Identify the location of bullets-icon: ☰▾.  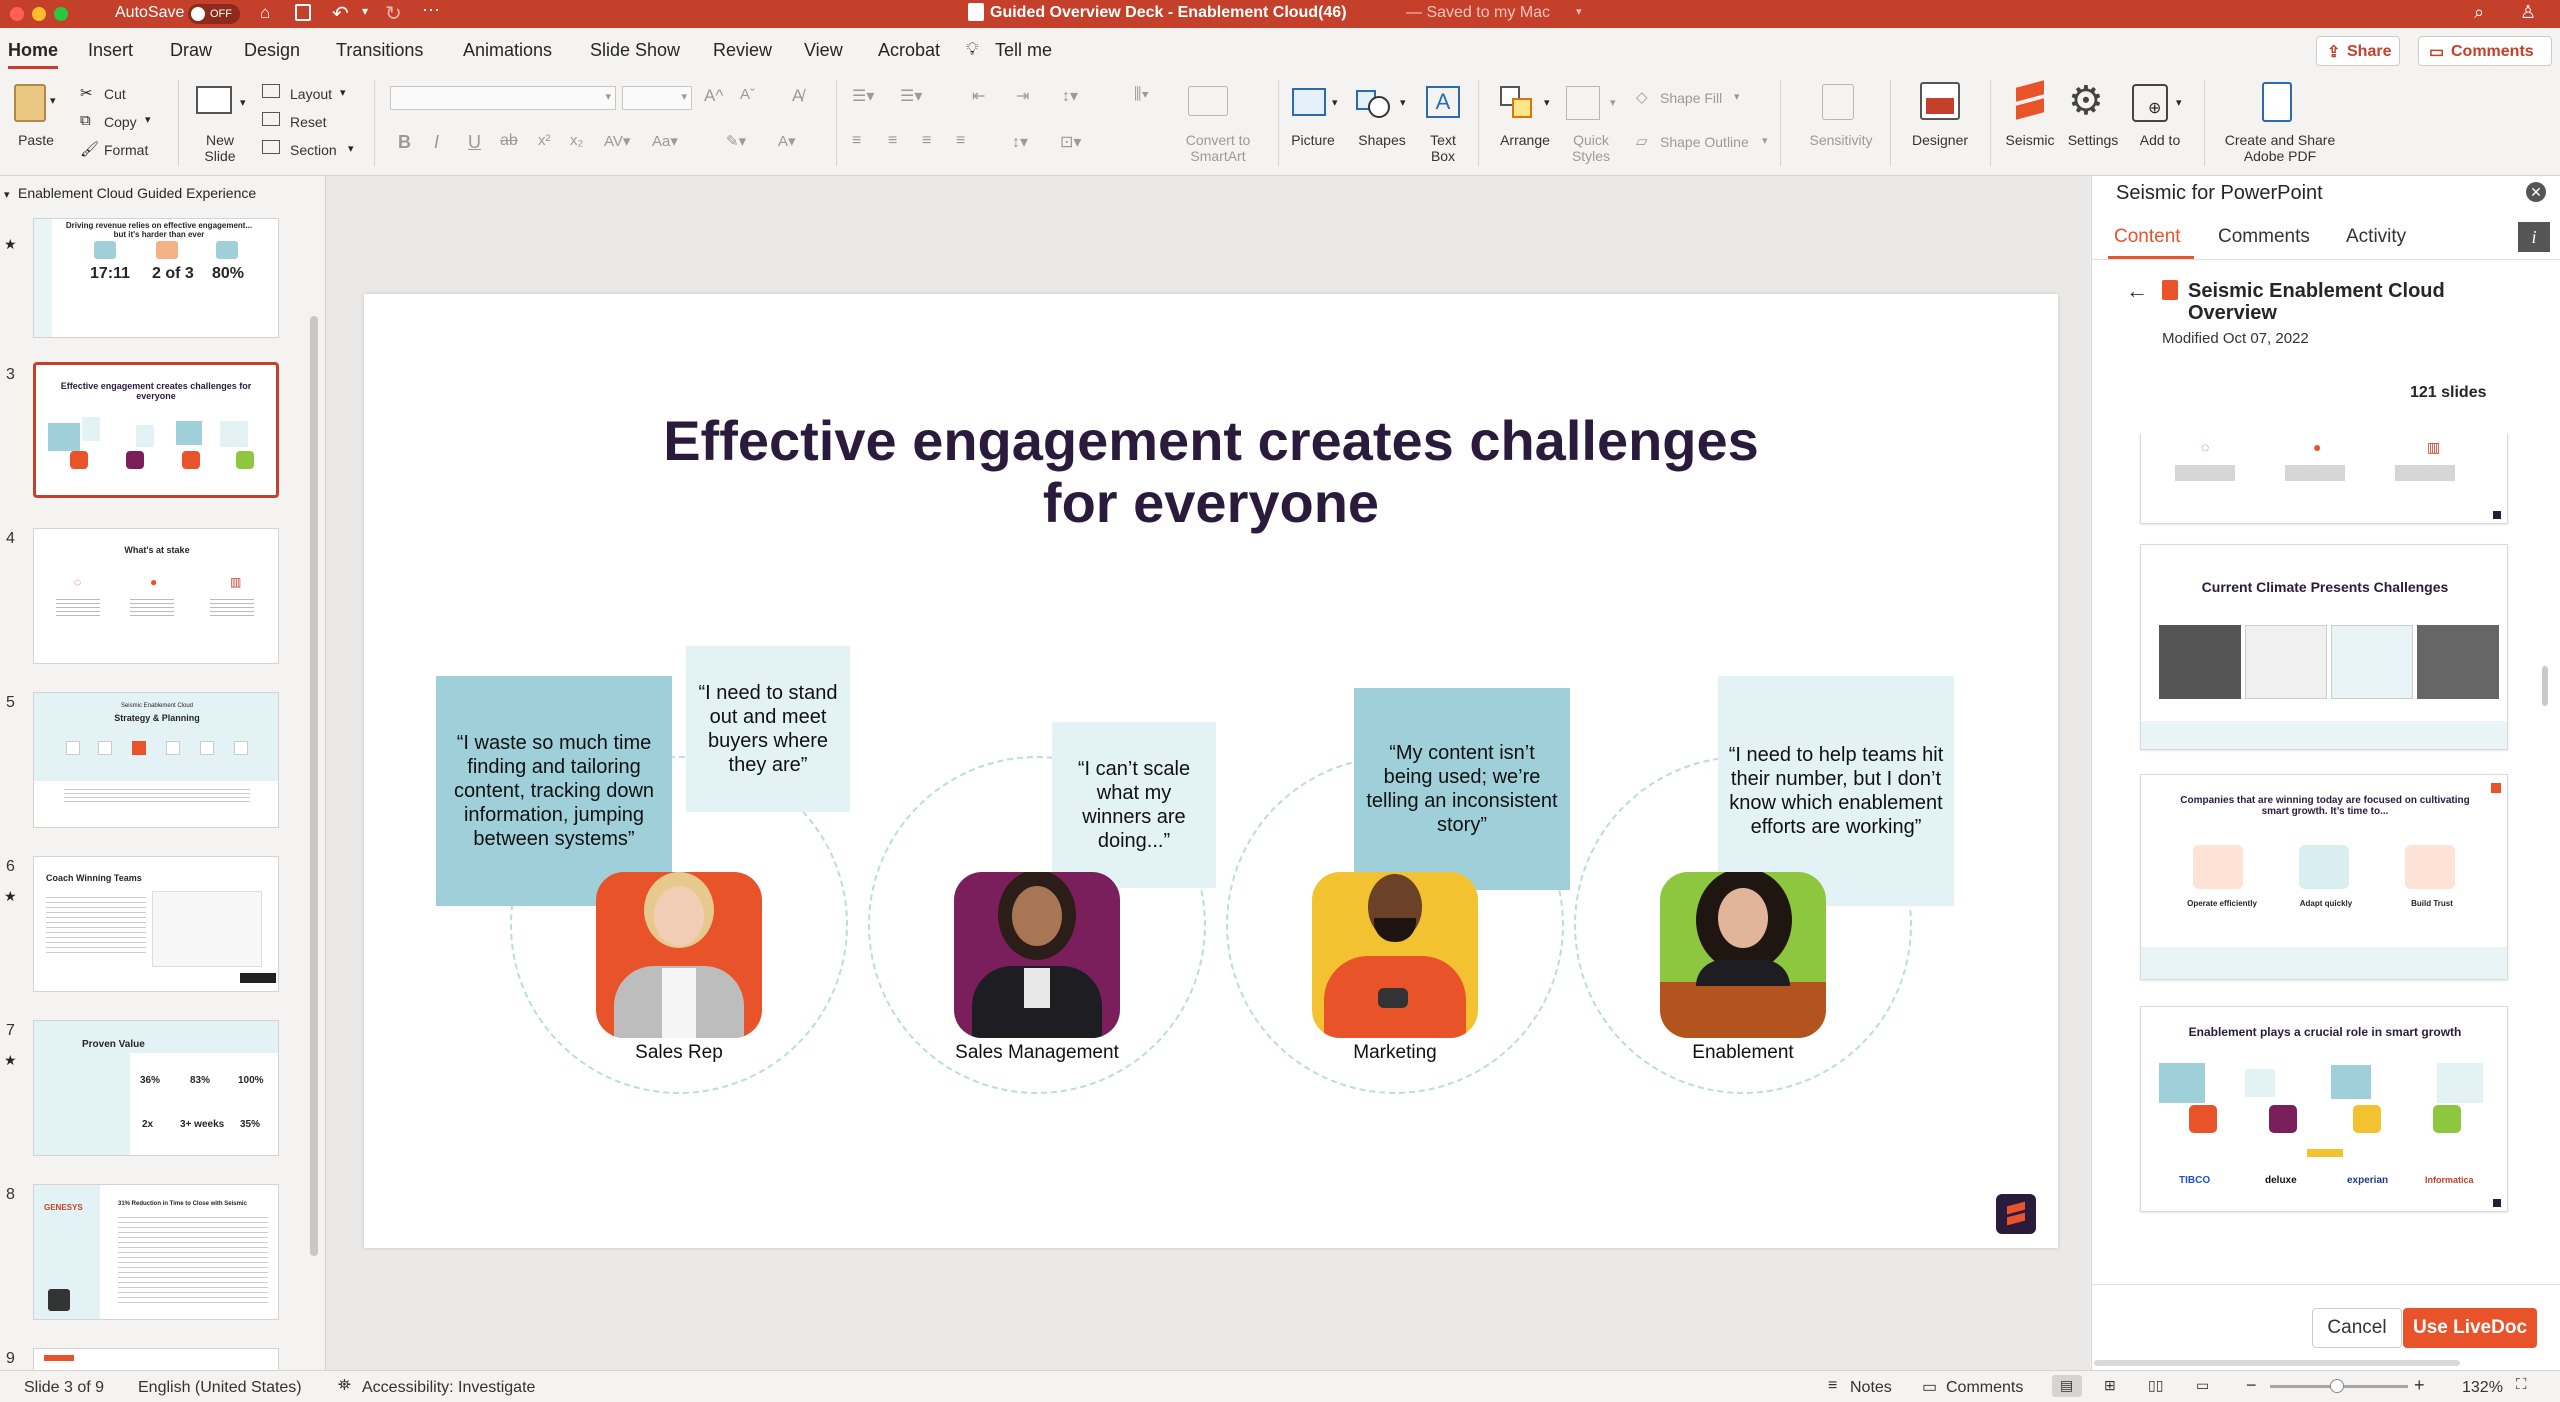
(863, 96).